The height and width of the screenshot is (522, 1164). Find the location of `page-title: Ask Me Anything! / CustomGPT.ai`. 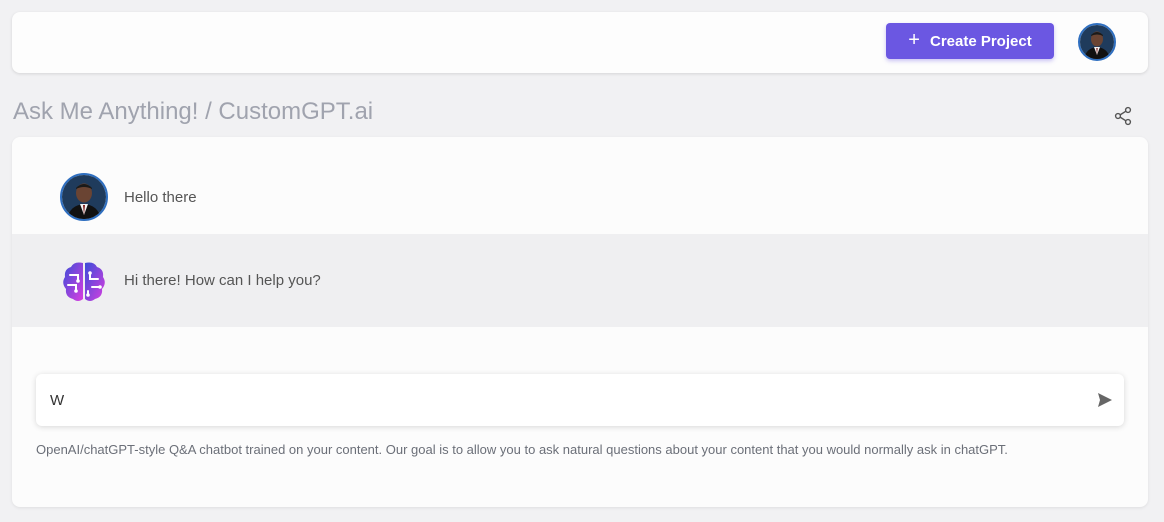

page-title: Ask Me Anything! / CustomGPT.ai is located at coordinates (193, 111).